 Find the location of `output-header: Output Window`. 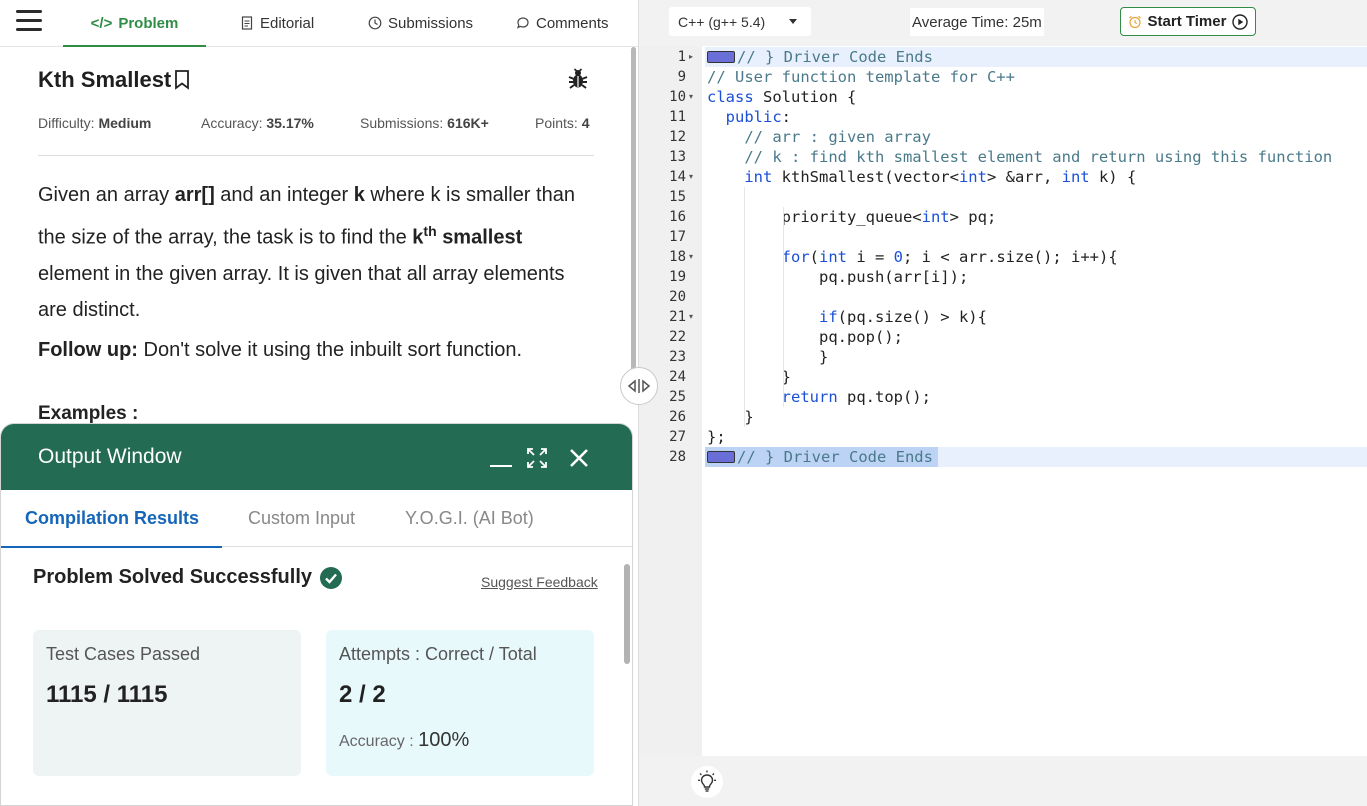

output-header: Output Window is located at coordinates (316, 457).